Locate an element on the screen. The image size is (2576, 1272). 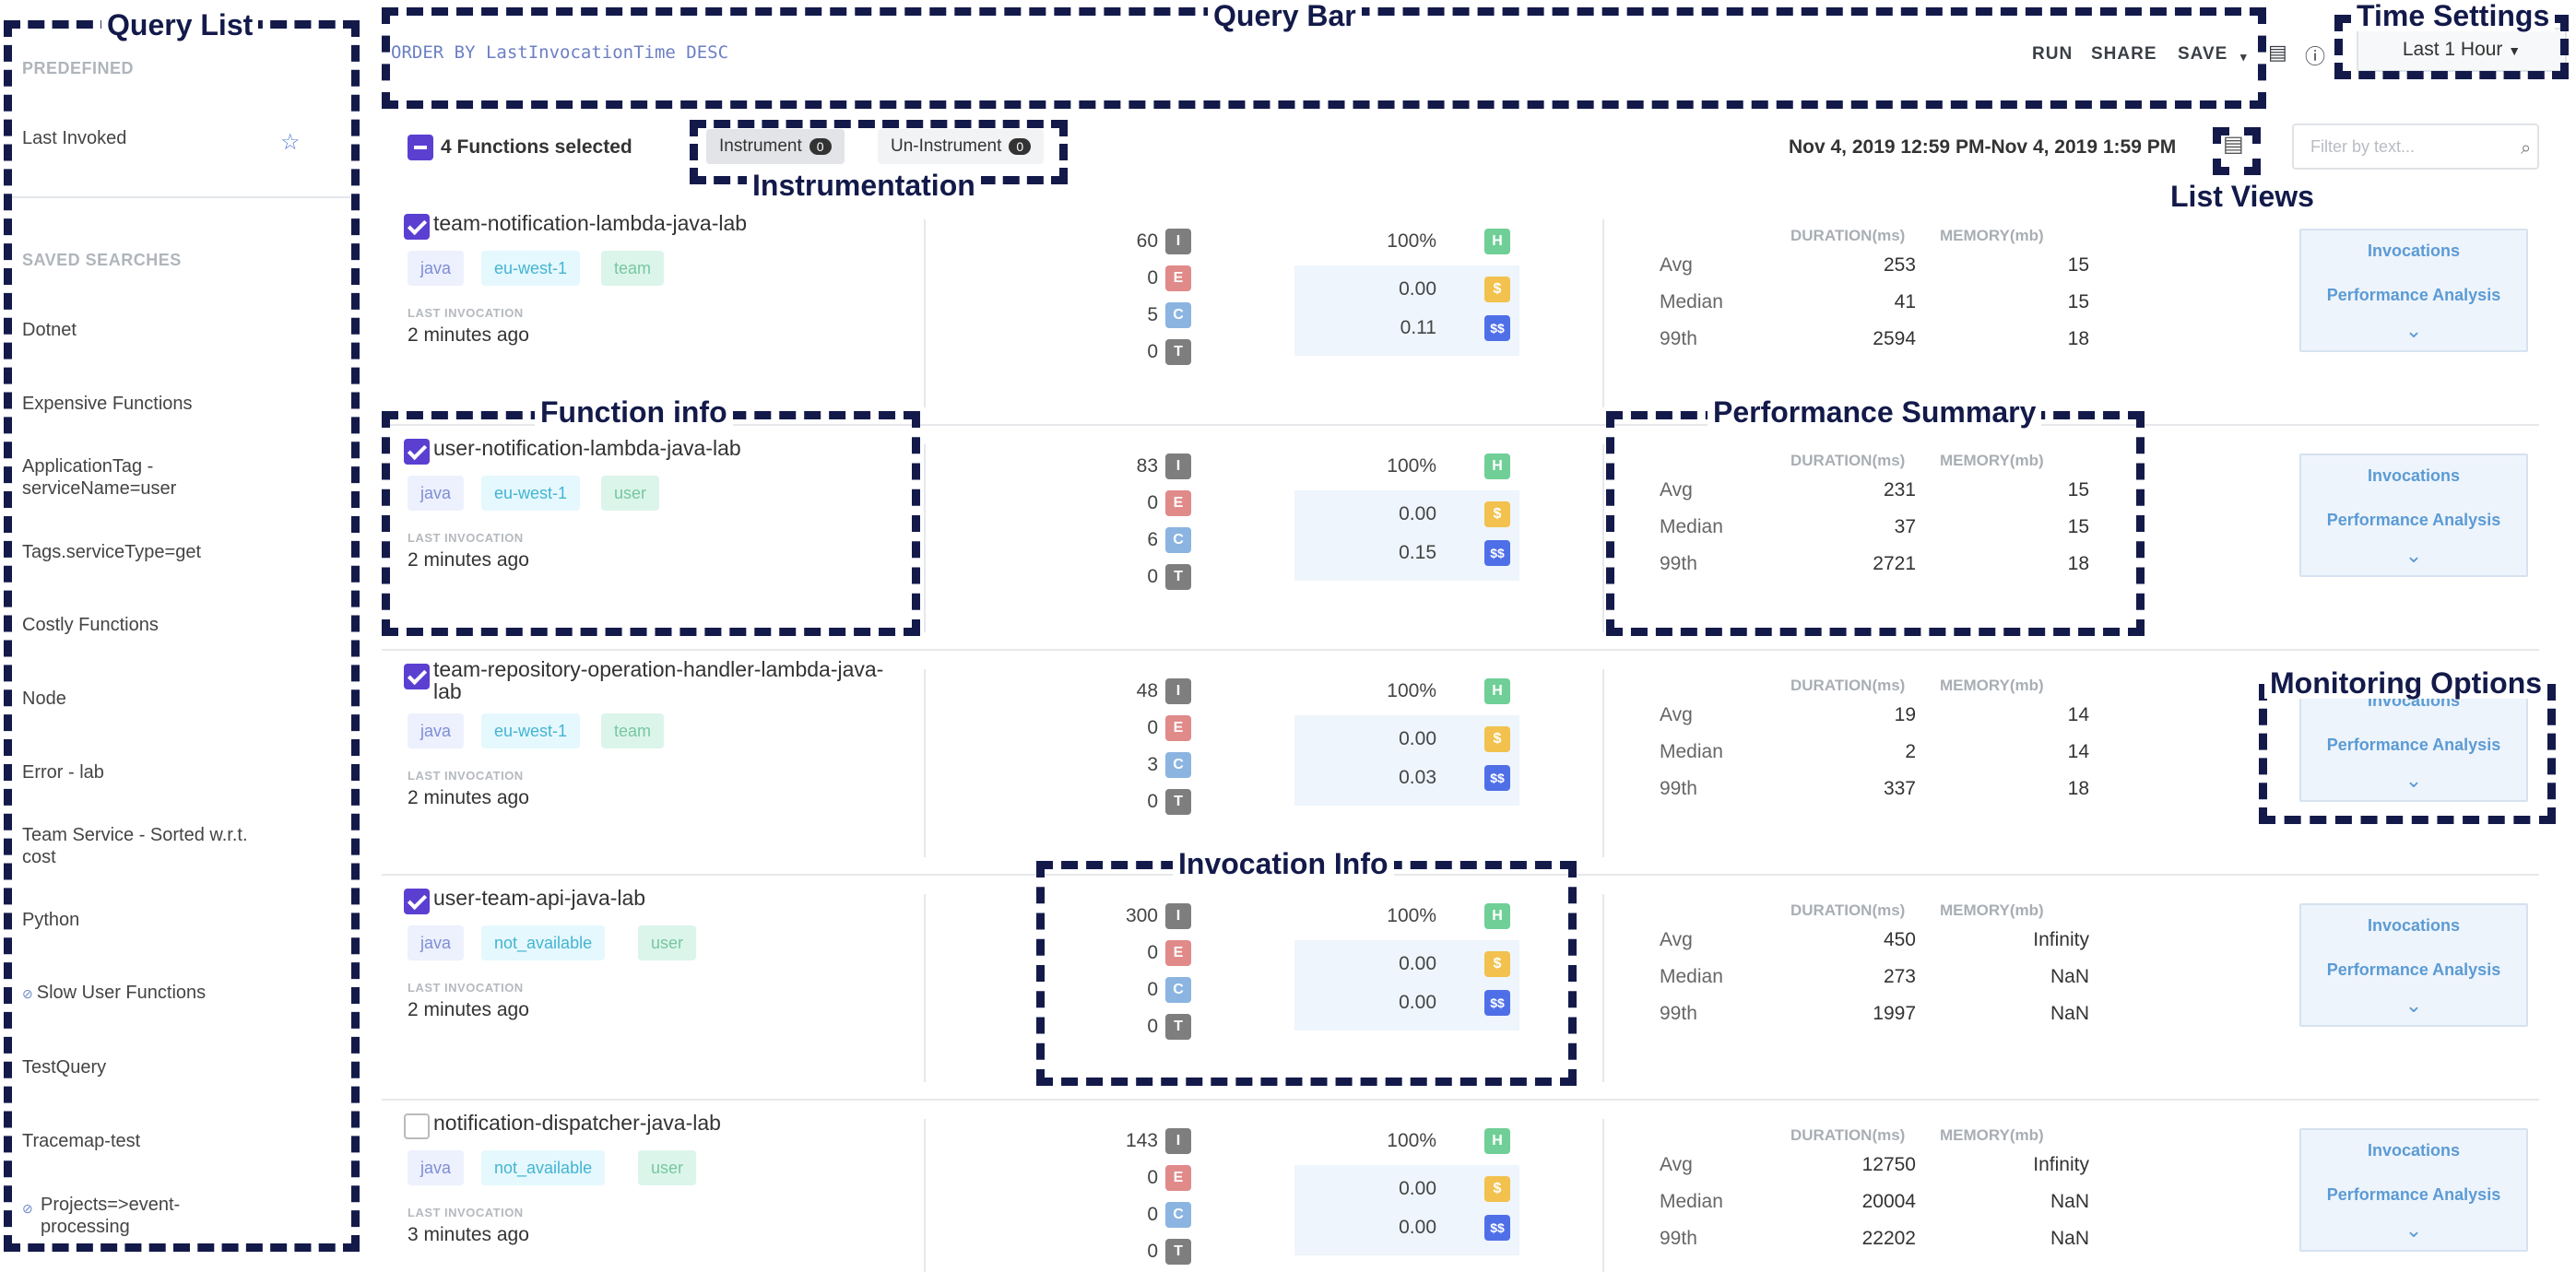
duration-median: 2 is located at coordinates (1910, 751).